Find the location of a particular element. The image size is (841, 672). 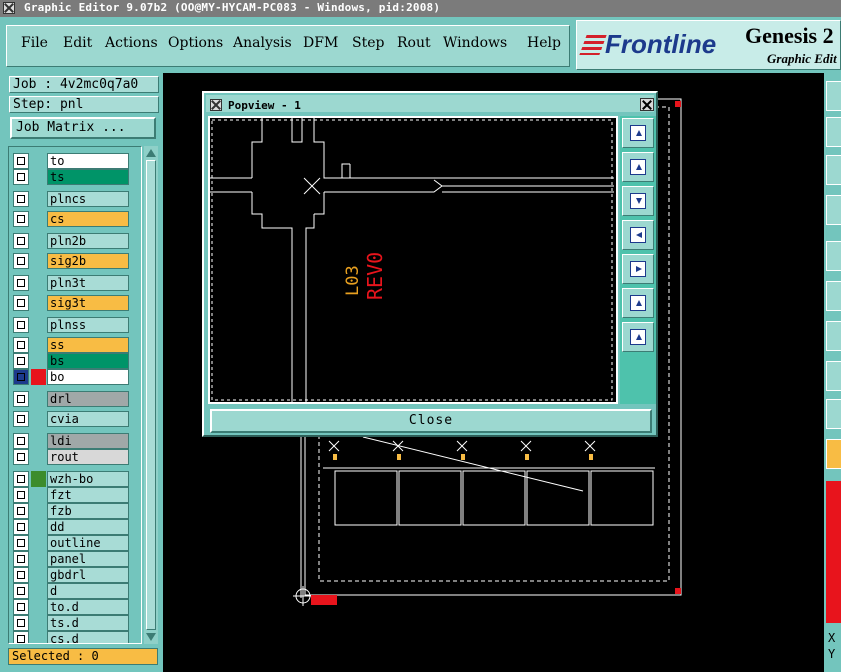

layer-name: pln3t is located at coordinates (88, 283).